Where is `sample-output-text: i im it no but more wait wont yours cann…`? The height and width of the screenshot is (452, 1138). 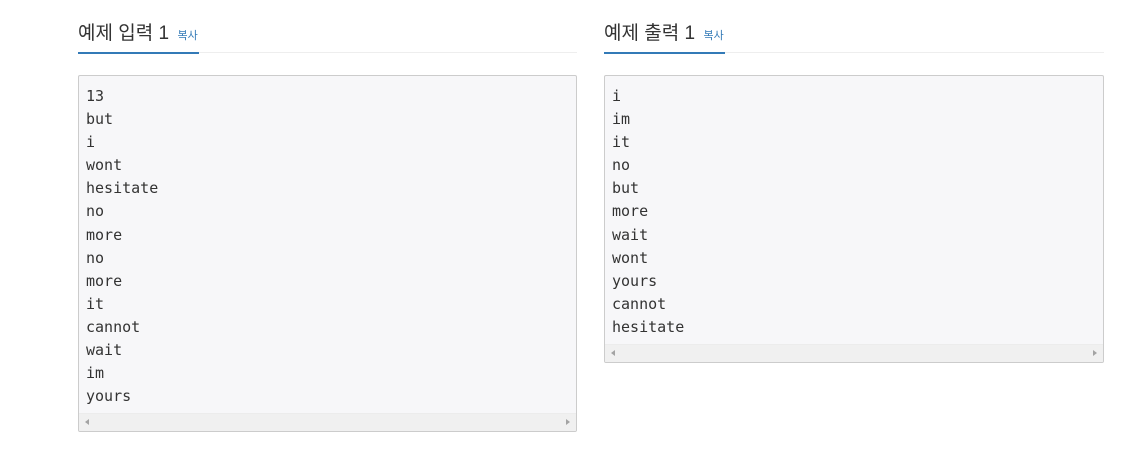 sample-output-text: i im it no but more wait wont yours cann… is located at coordinates (648, 211).